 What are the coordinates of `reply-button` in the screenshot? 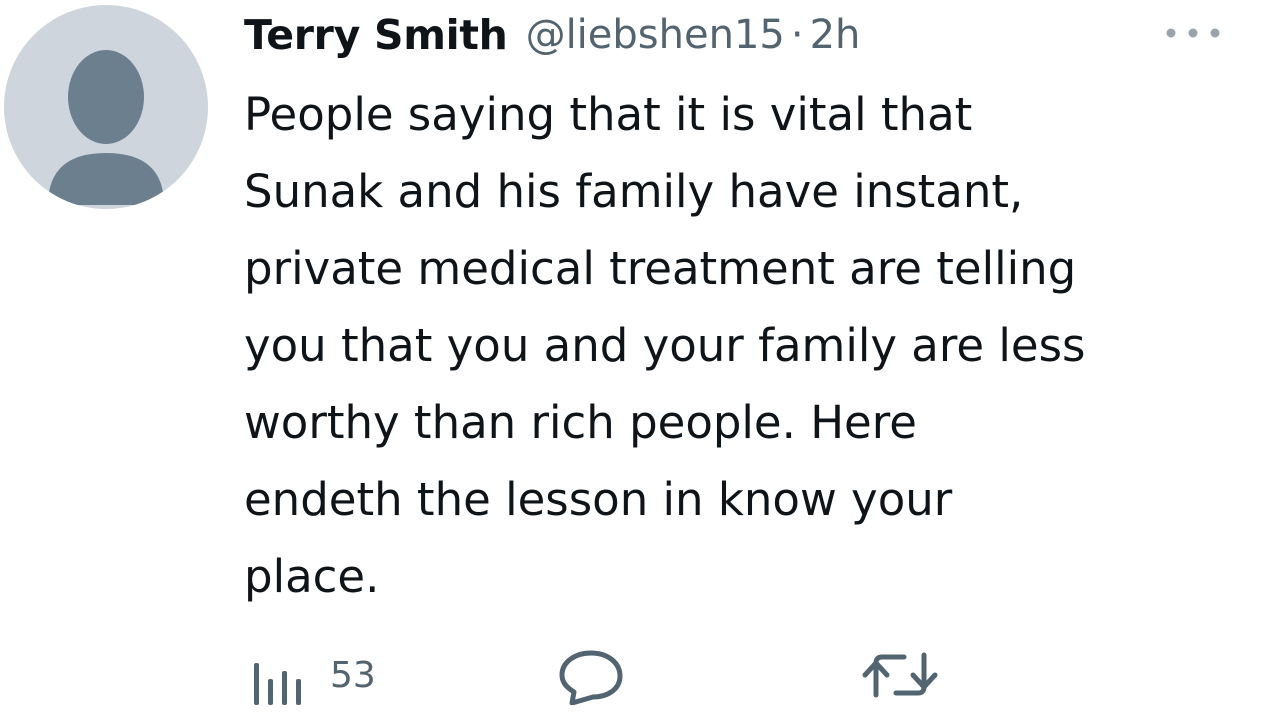 It's located at (591, 675).